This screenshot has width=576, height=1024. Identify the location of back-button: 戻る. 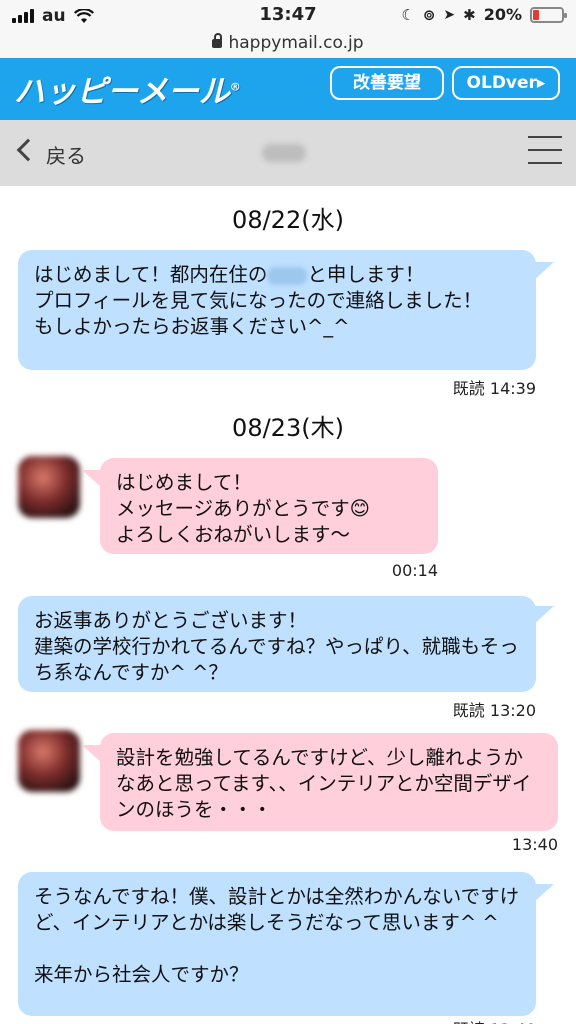
(66, 154).